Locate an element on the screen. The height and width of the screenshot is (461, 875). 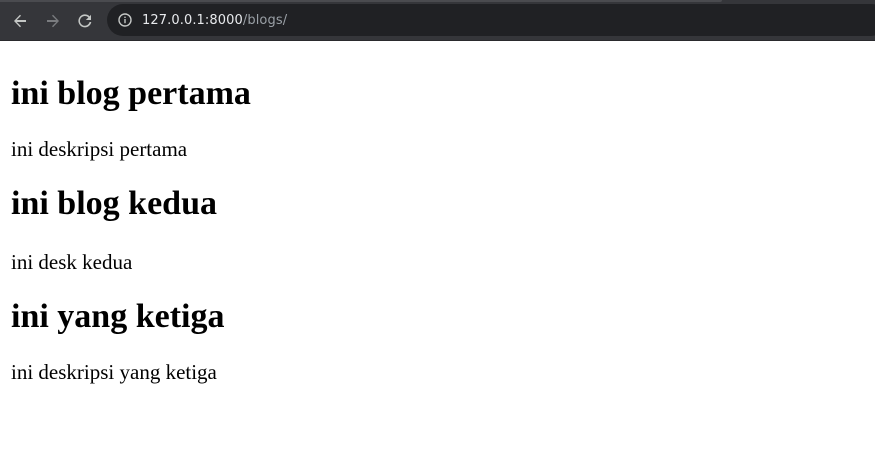
arrow-right-icon is located at coordinates (53, 21).